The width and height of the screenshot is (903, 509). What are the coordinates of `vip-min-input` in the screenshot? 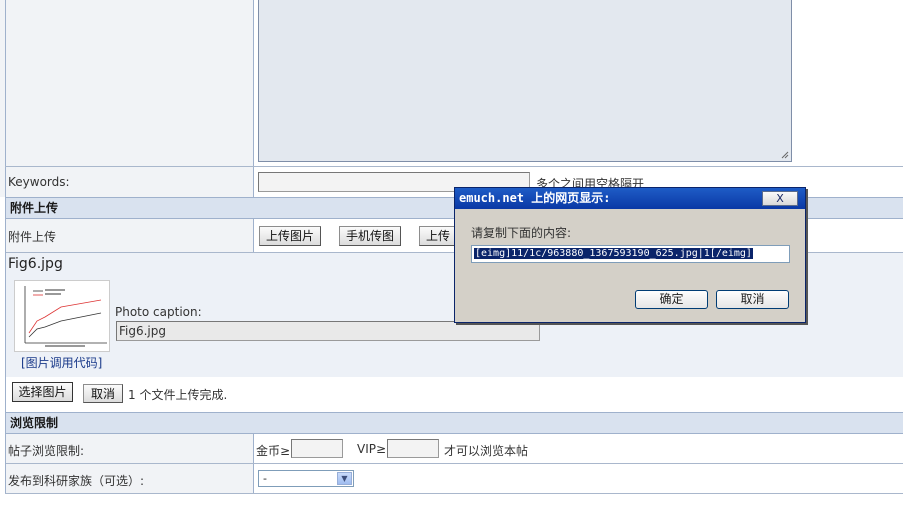 It's located at (413, 448).